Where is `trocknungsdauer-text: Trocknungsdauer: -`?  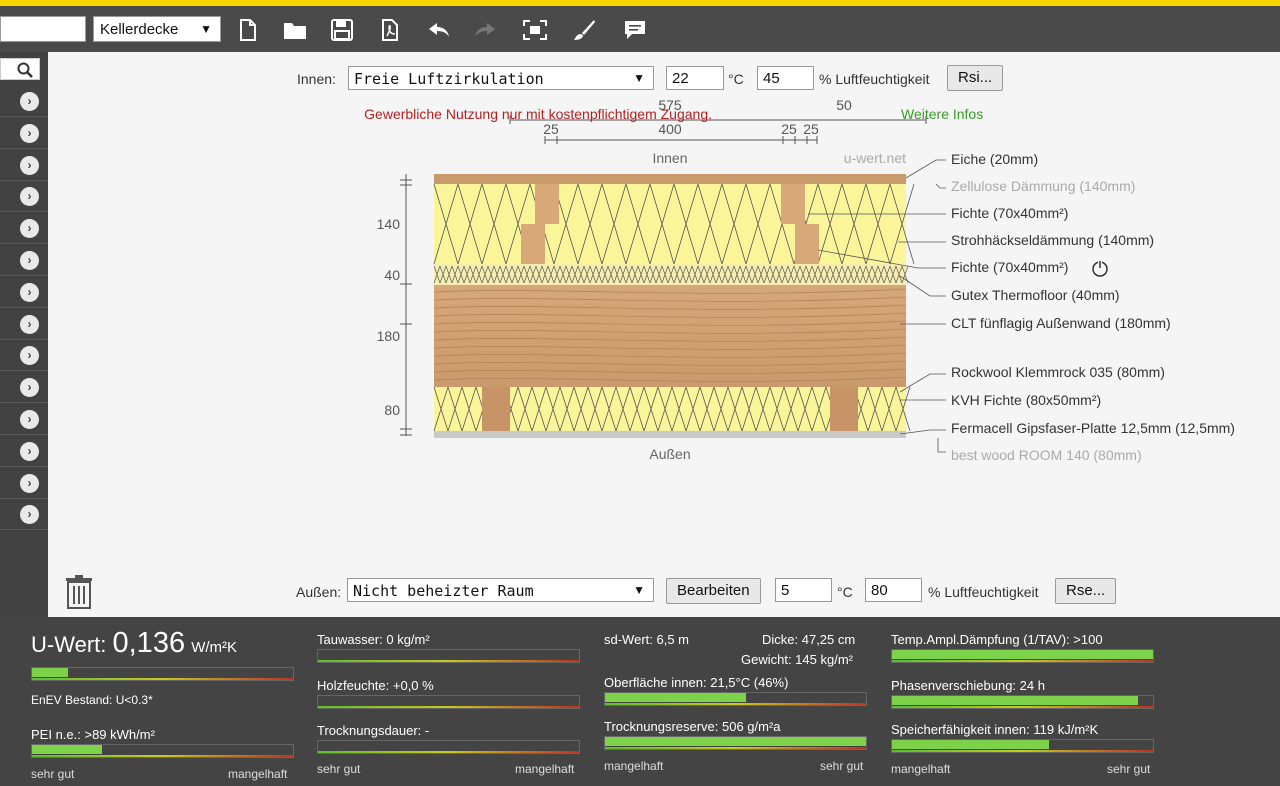
trocknungsdauer-text: Trocknungsdauer: - is located at coordinates (373, 730).